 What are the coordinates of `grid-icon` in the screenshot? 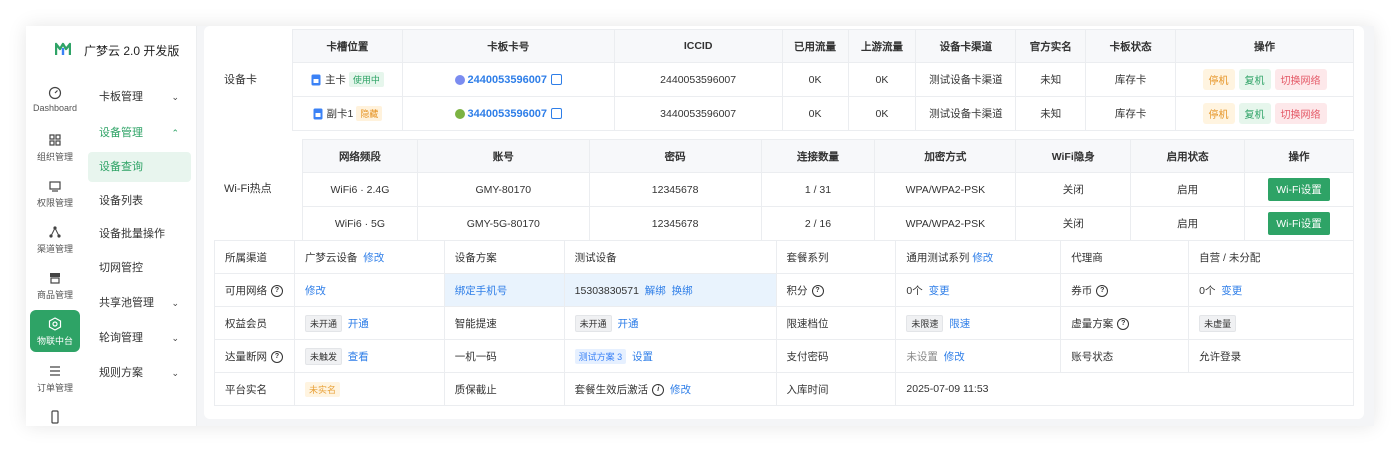 It's located at (55, 140).